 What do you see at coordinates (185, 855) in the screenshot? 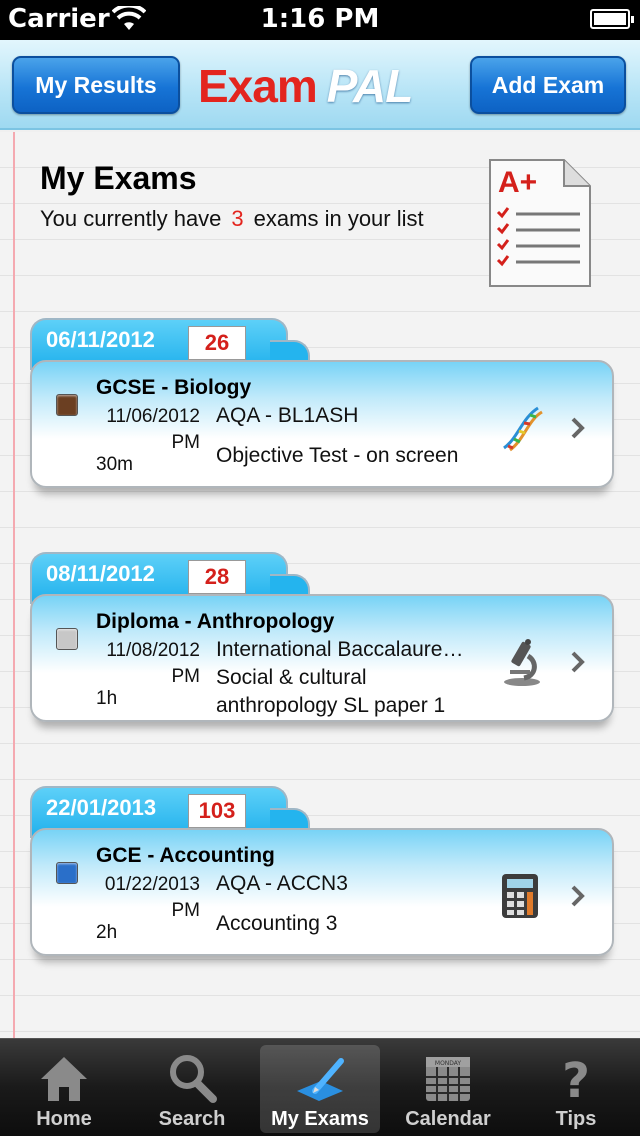
I see `exam-course: GCE - Accounting` at bounding box center [185, 855].